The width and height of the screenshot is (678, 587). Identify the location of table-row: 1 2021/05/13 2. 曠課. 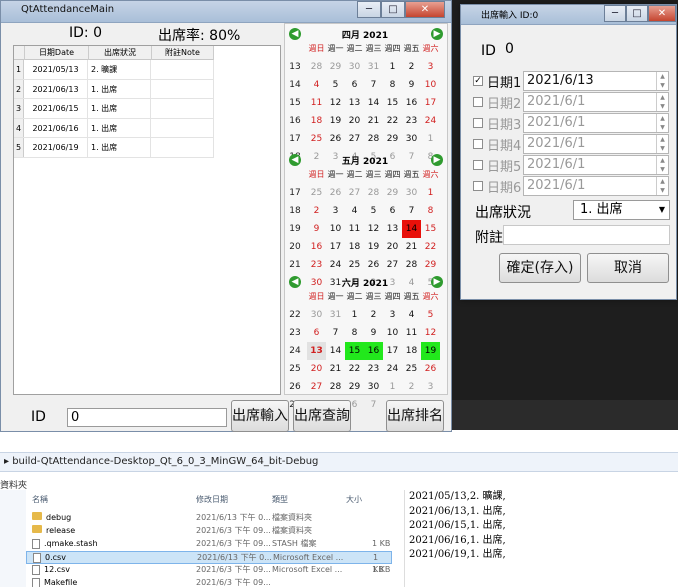
(114, 70).